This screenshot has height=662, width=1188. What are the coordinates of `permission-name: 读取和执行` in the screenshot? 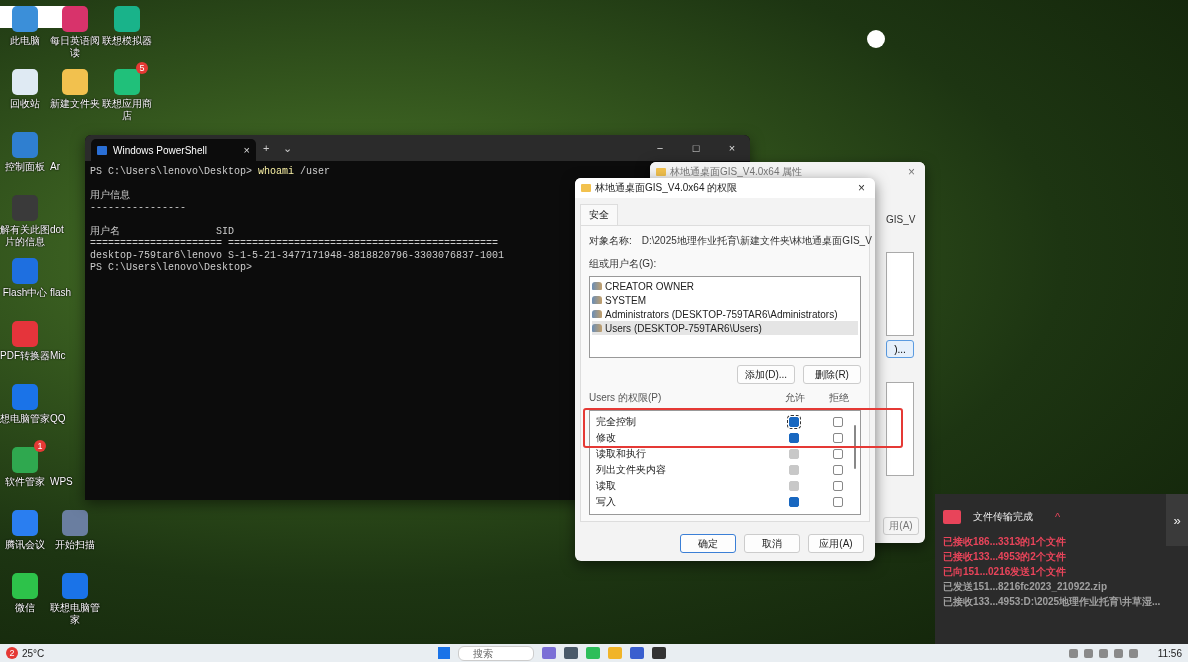 It's located at (621, 454).